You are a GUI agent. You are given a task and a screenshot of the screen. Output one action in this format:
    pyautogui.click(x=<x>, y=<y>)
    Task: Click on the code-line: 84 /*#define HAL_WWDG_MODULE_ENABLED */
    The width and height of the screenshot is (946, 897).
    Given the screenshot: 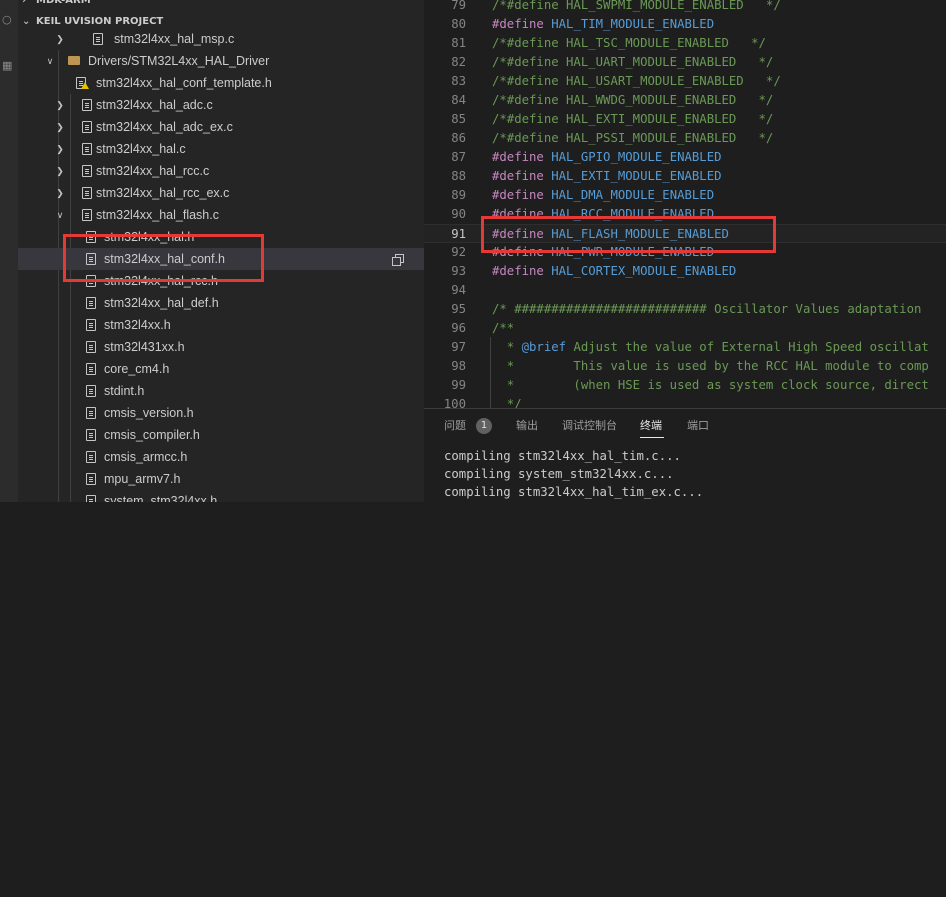 What is the action you would take?
    pyautogui.click(x=685, y=100)
    